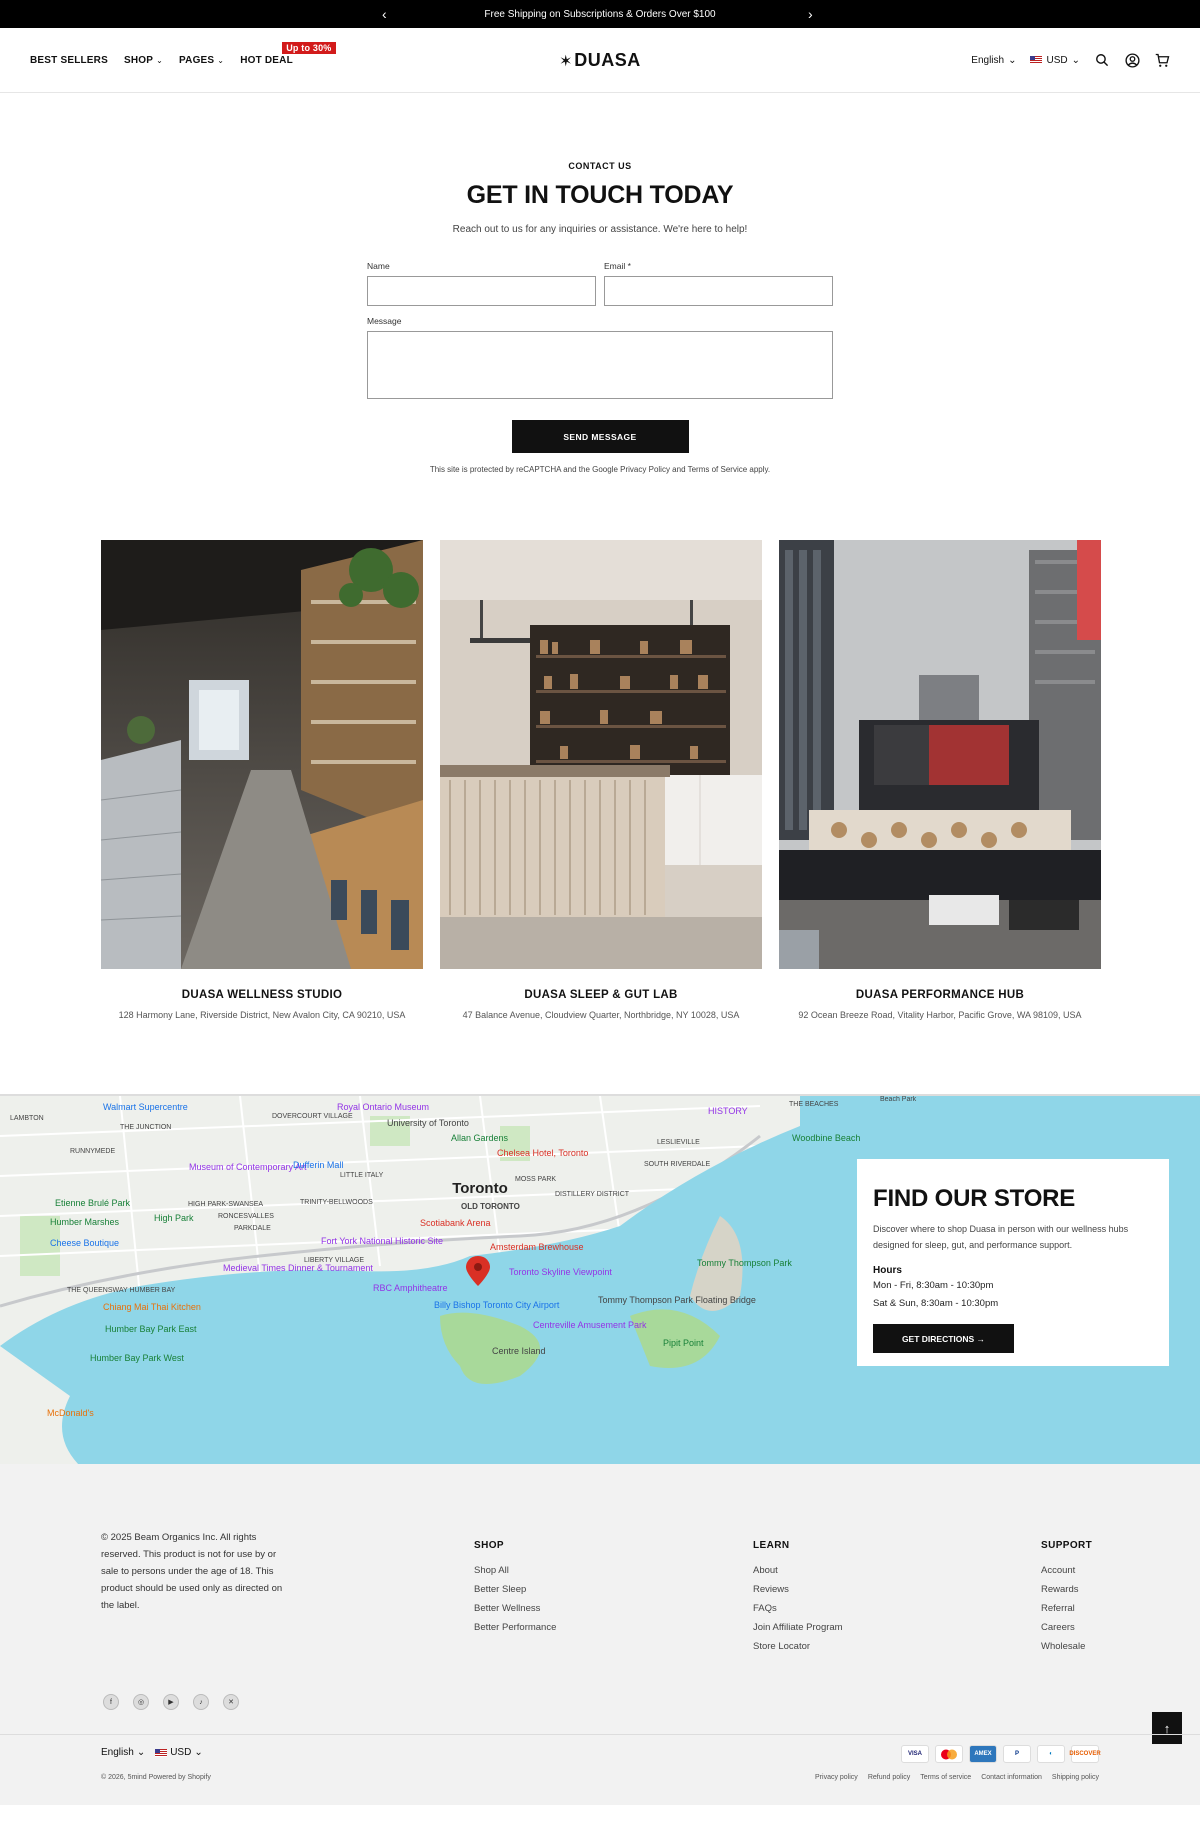 The image size is (1200, 1826). Describe the element at coordinates (262, 754) in the screenshot. I see `store-photo-wellness-studio` at that location.